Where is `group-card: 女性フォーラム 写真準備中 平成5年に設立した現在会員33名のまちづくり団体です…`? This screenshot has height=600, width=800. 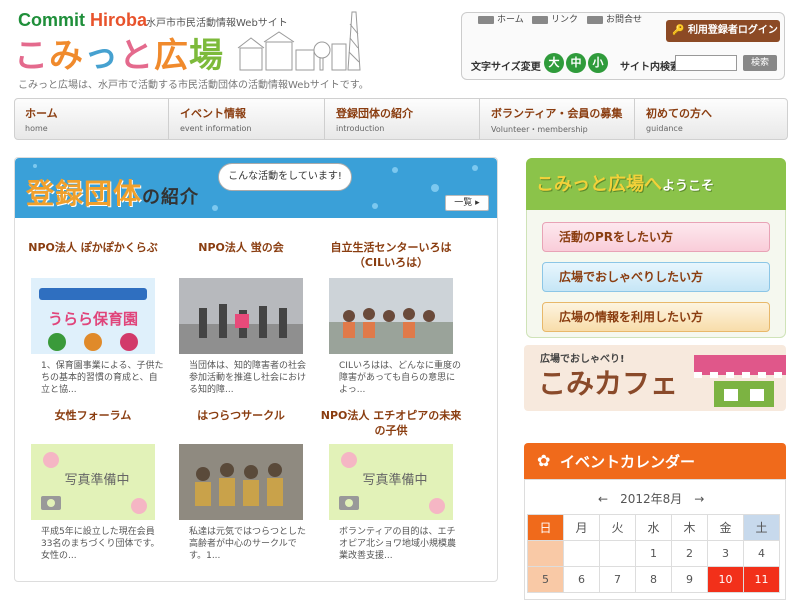
group-card: 女性フォーラム 写真準備中 平成5年に設立した現在会員33名のまちづくり団体です… is located at coordinates (93, 485).